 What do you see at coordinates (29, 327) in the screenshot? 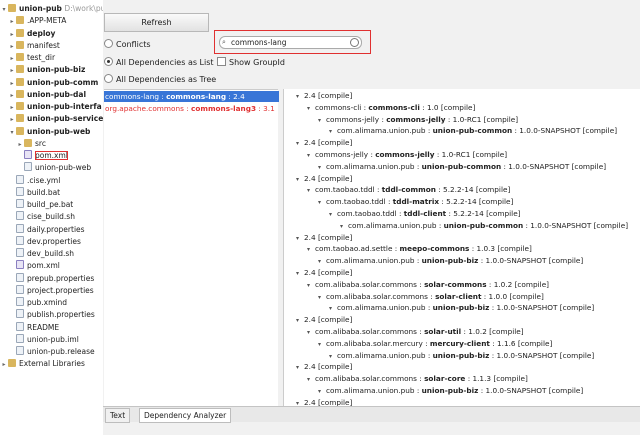
I see `tree-item: README` at bounding box center [29, 327].